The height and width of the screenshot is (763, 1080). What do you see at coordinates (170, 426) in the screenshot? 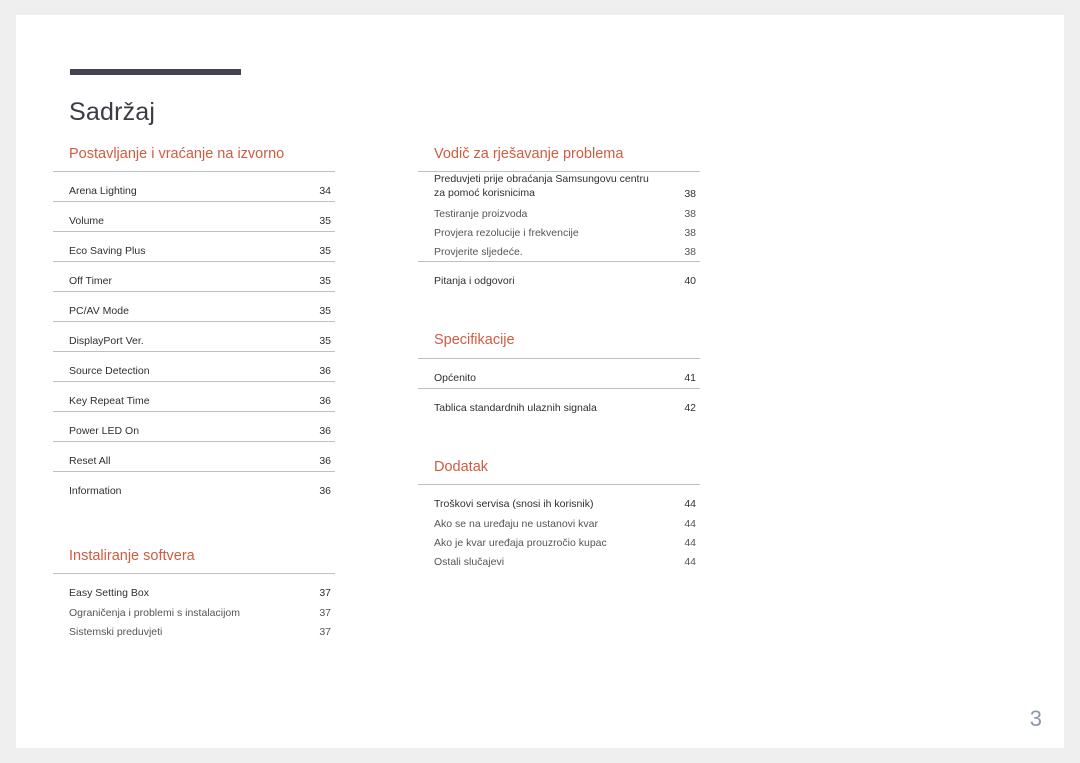
I see `toc-entry-label: Power LED On` at bounding box center [170, 426].